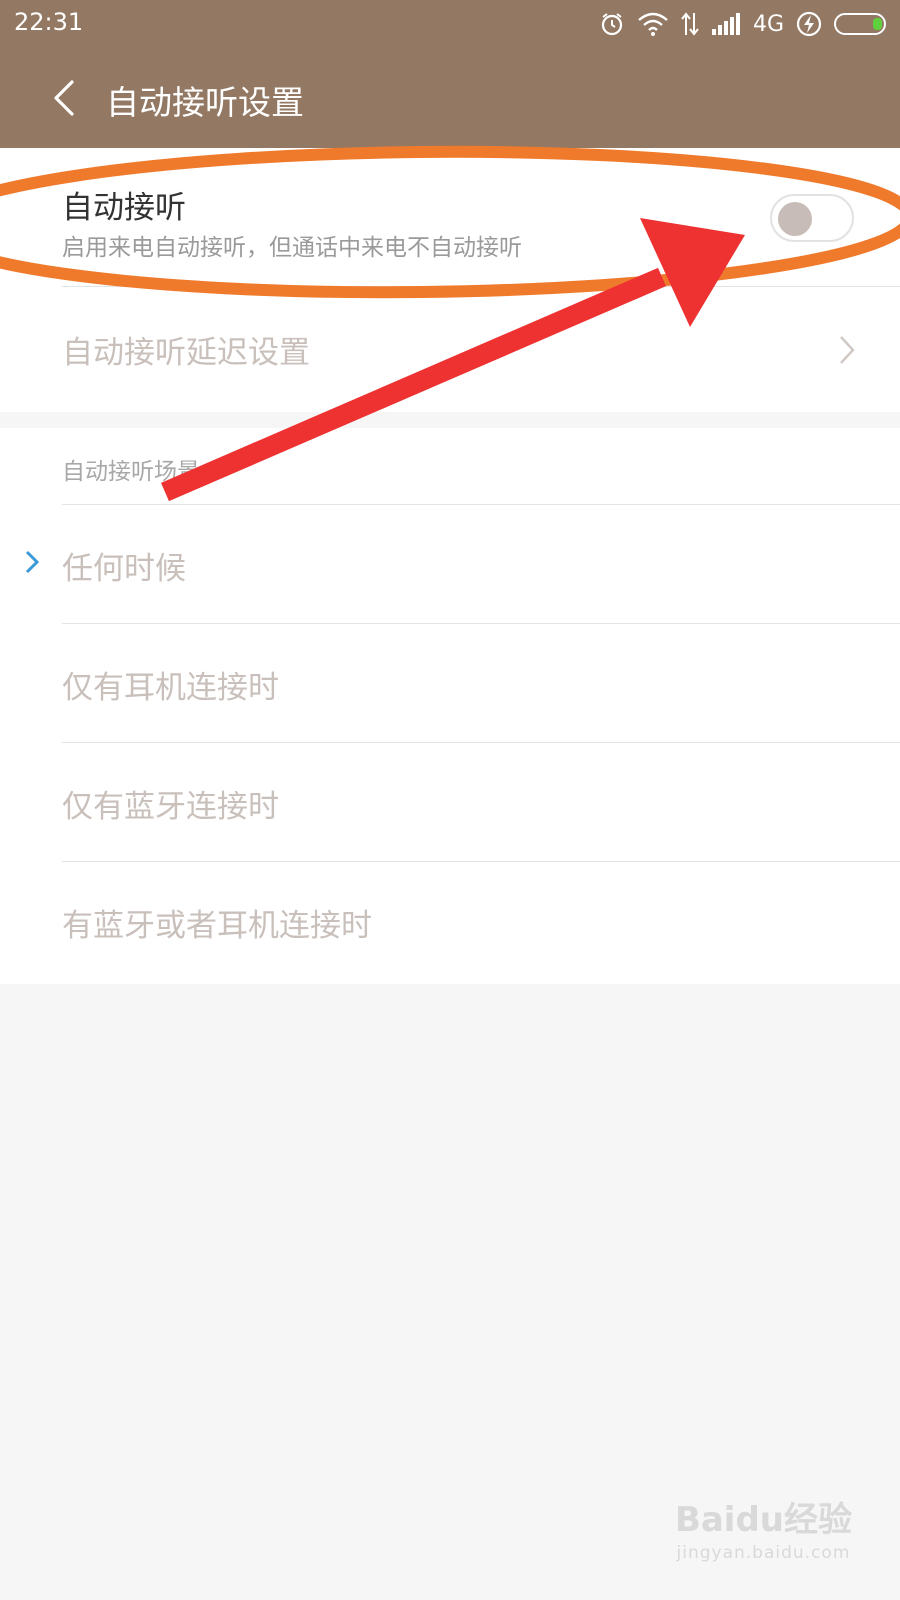 The image size is (900, 1600). Describe the element at coordinates (217, 926) in the screenshot. I see `scene-option-label: 有蓝牙或者耳机连接时` at that location.